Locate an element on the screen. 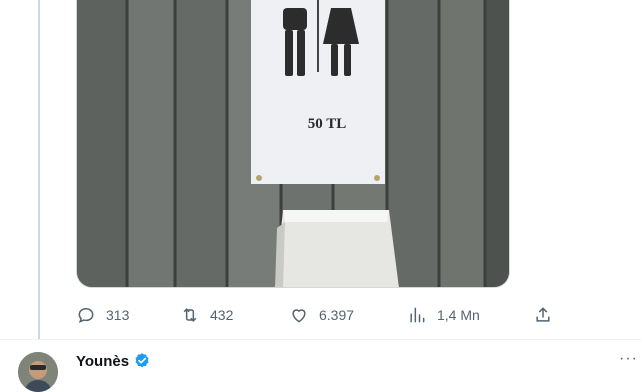 The width and height of the screenshot is (641, 392). views-button: 1,4 Mn is located at coordinates (443, 315).